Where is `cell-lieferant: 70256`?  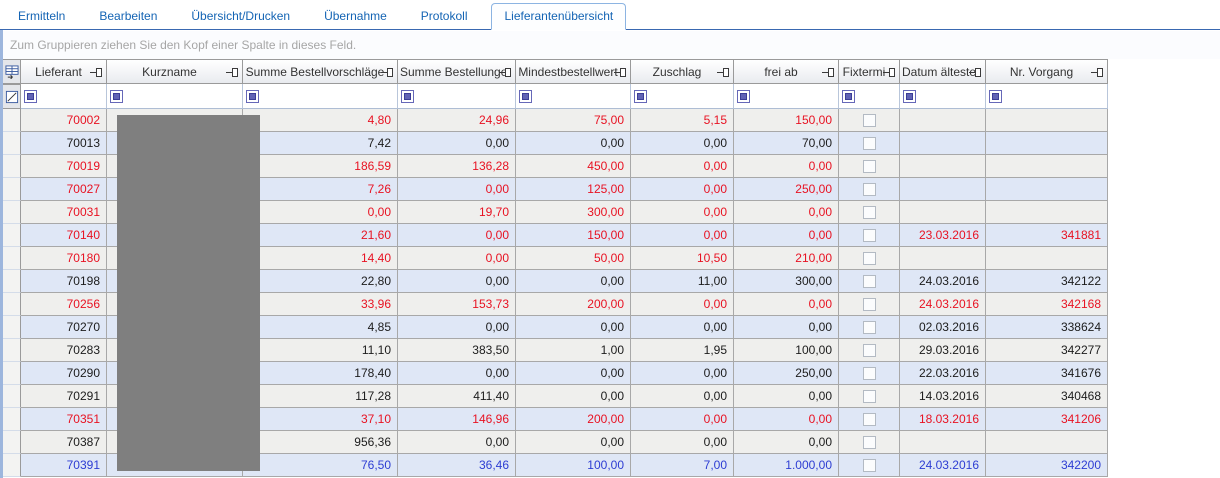 cell-lieferant: 70256 is located at coordinates (64, 304).